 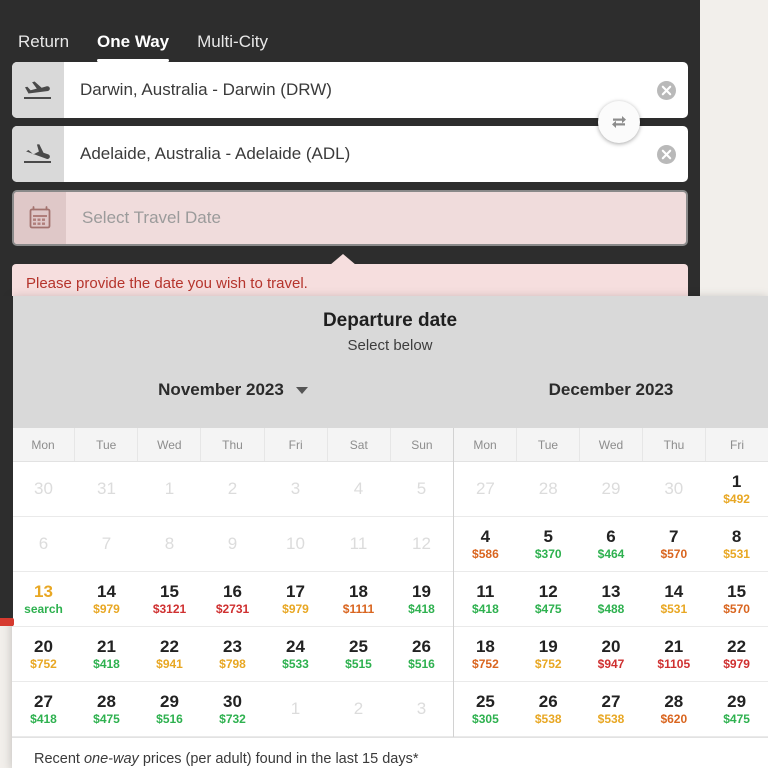 What do you see at coordinates (548, 544) in the screenshot?
I see `calendar-day-dec-5: 5 $370` at bounding box center [548, 544].